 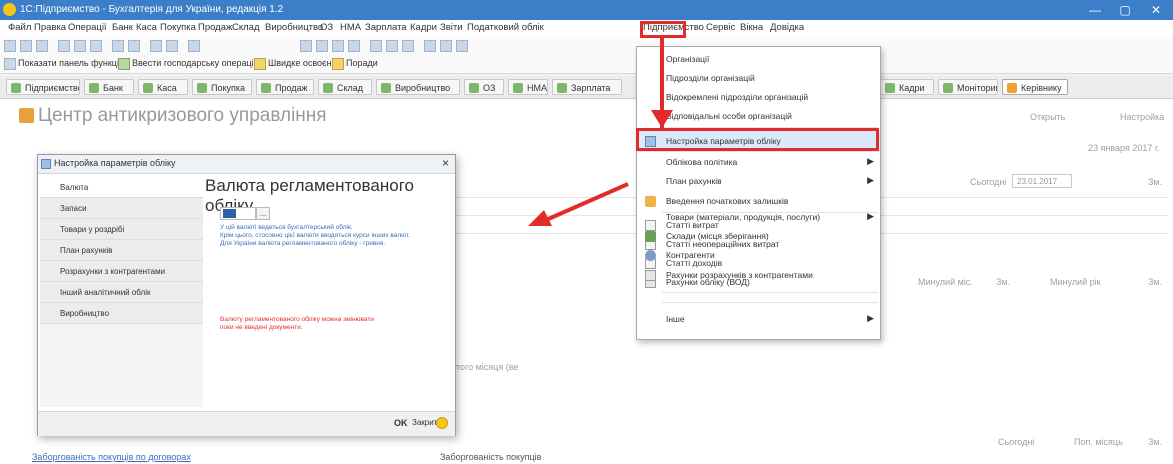 I want to click on menu-reports: Звіти, so click(x=451, y=27).